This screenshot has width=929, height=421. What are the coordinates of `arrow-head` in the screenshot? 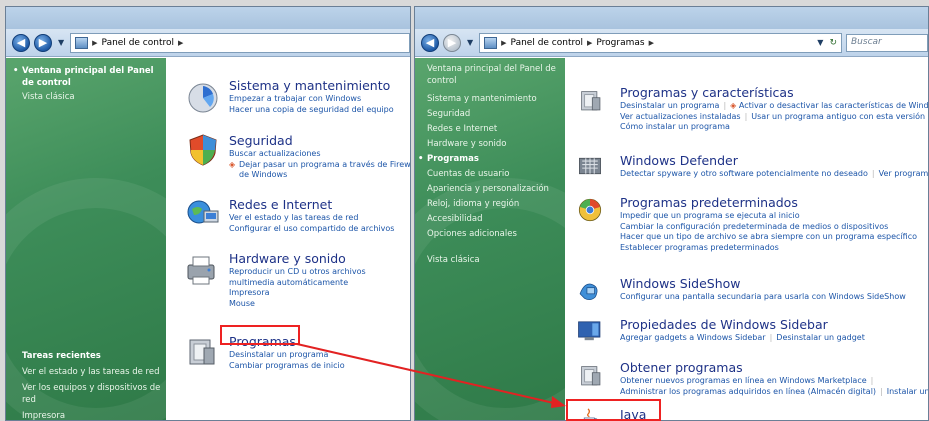 It's located at (558, 402).